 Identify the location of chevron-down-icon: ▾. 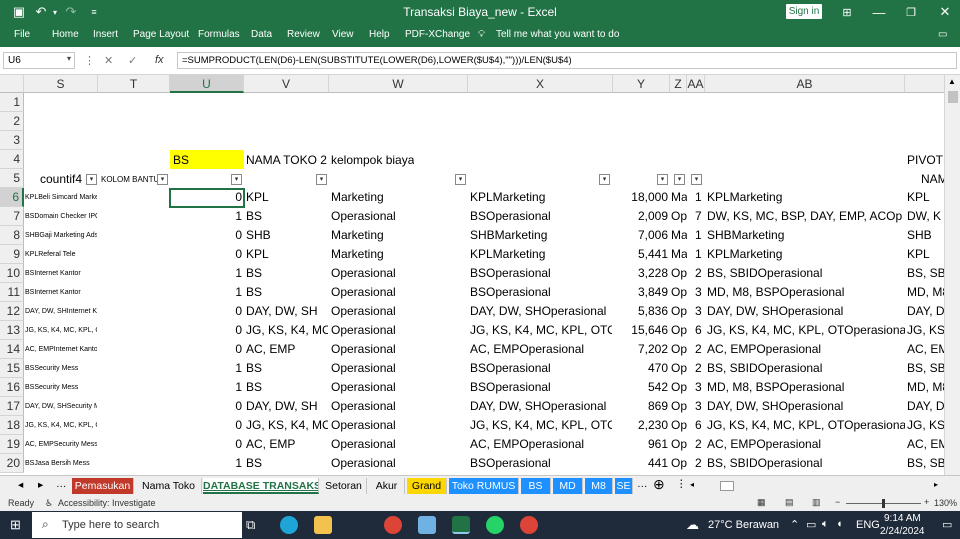
(69, 58).